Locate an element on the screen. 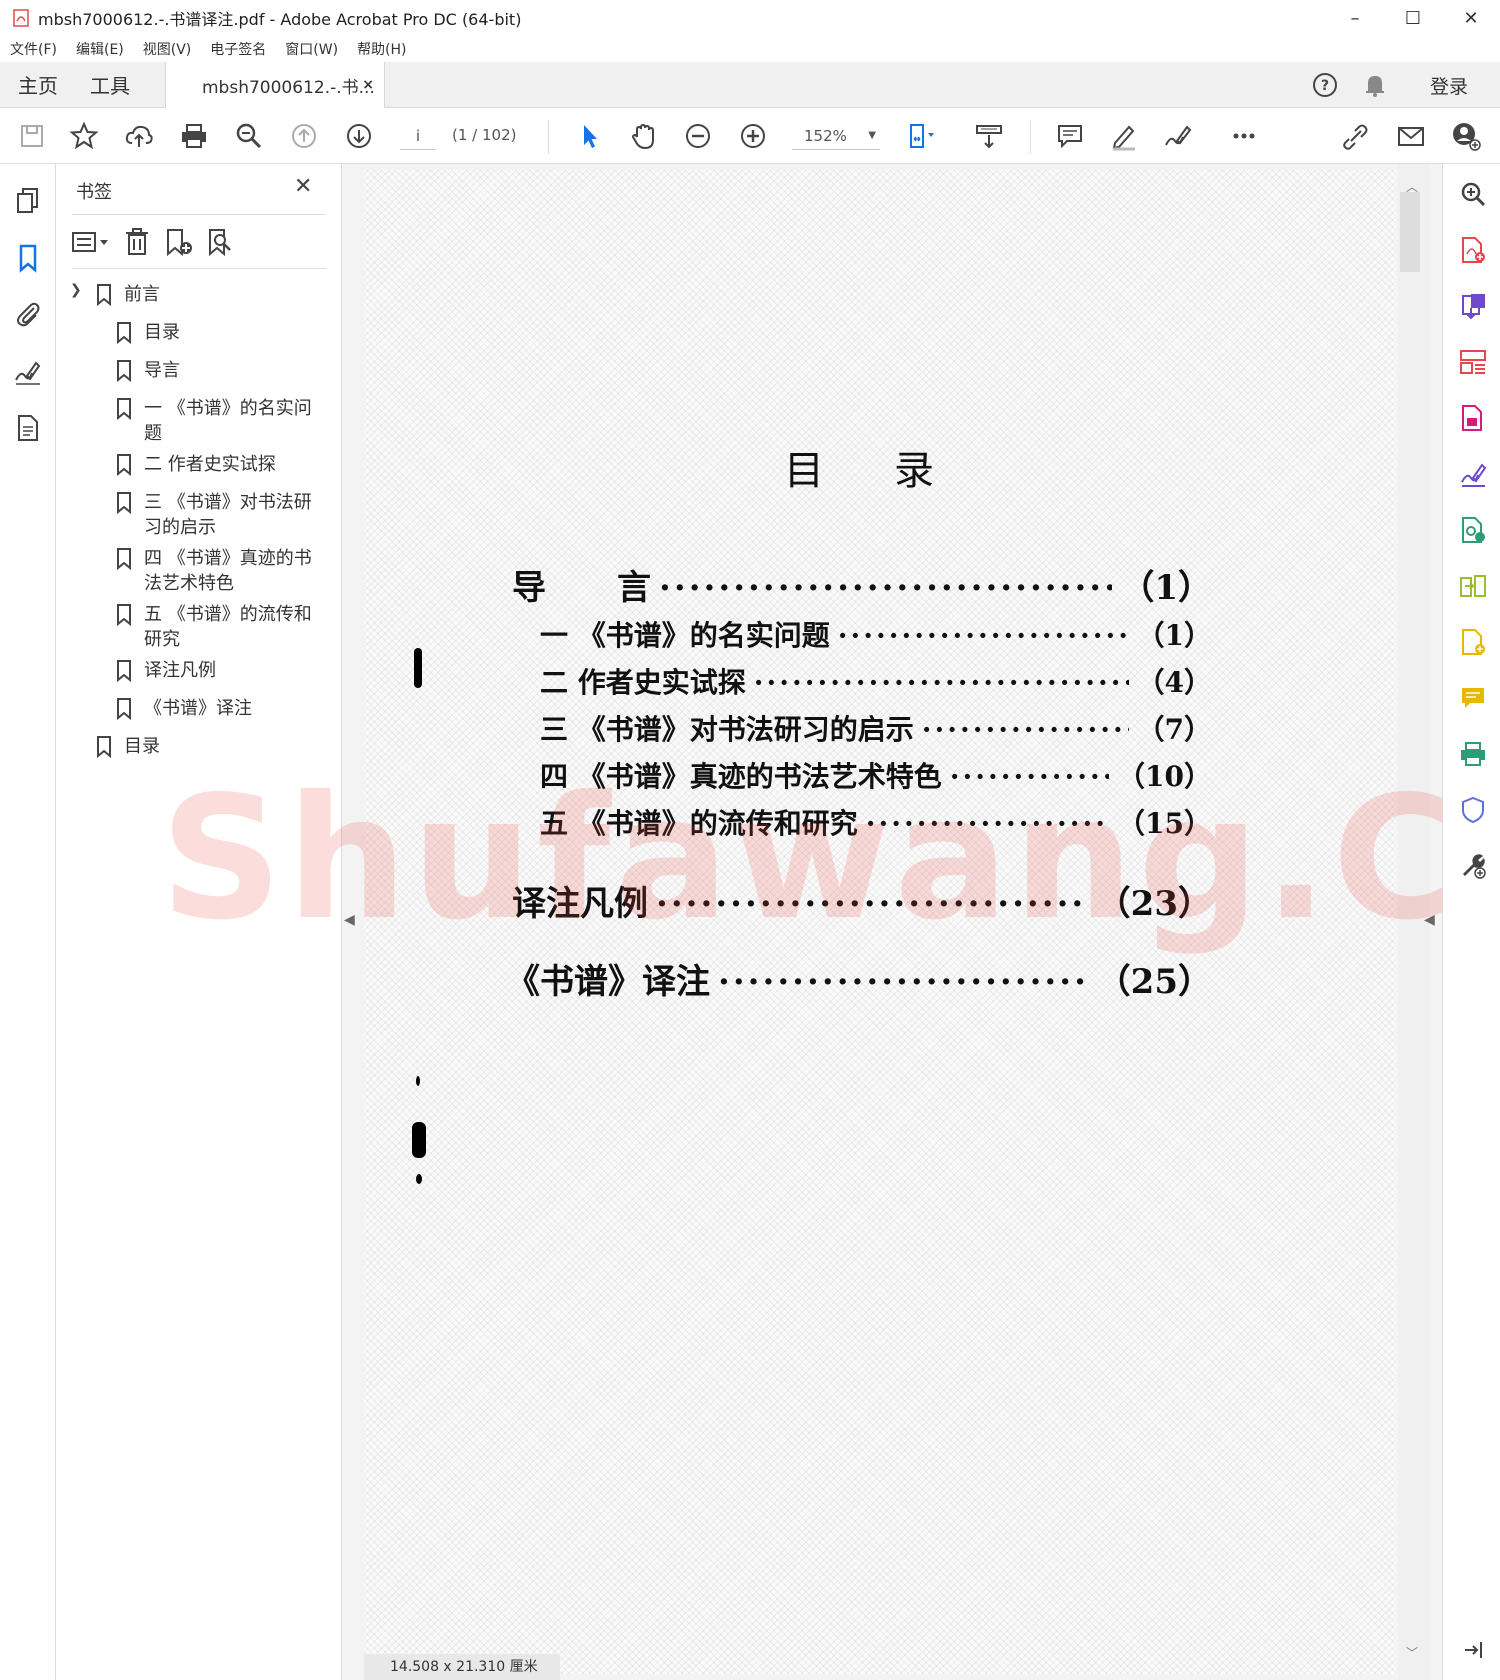  star-icon is located at coordinates (84, 136).